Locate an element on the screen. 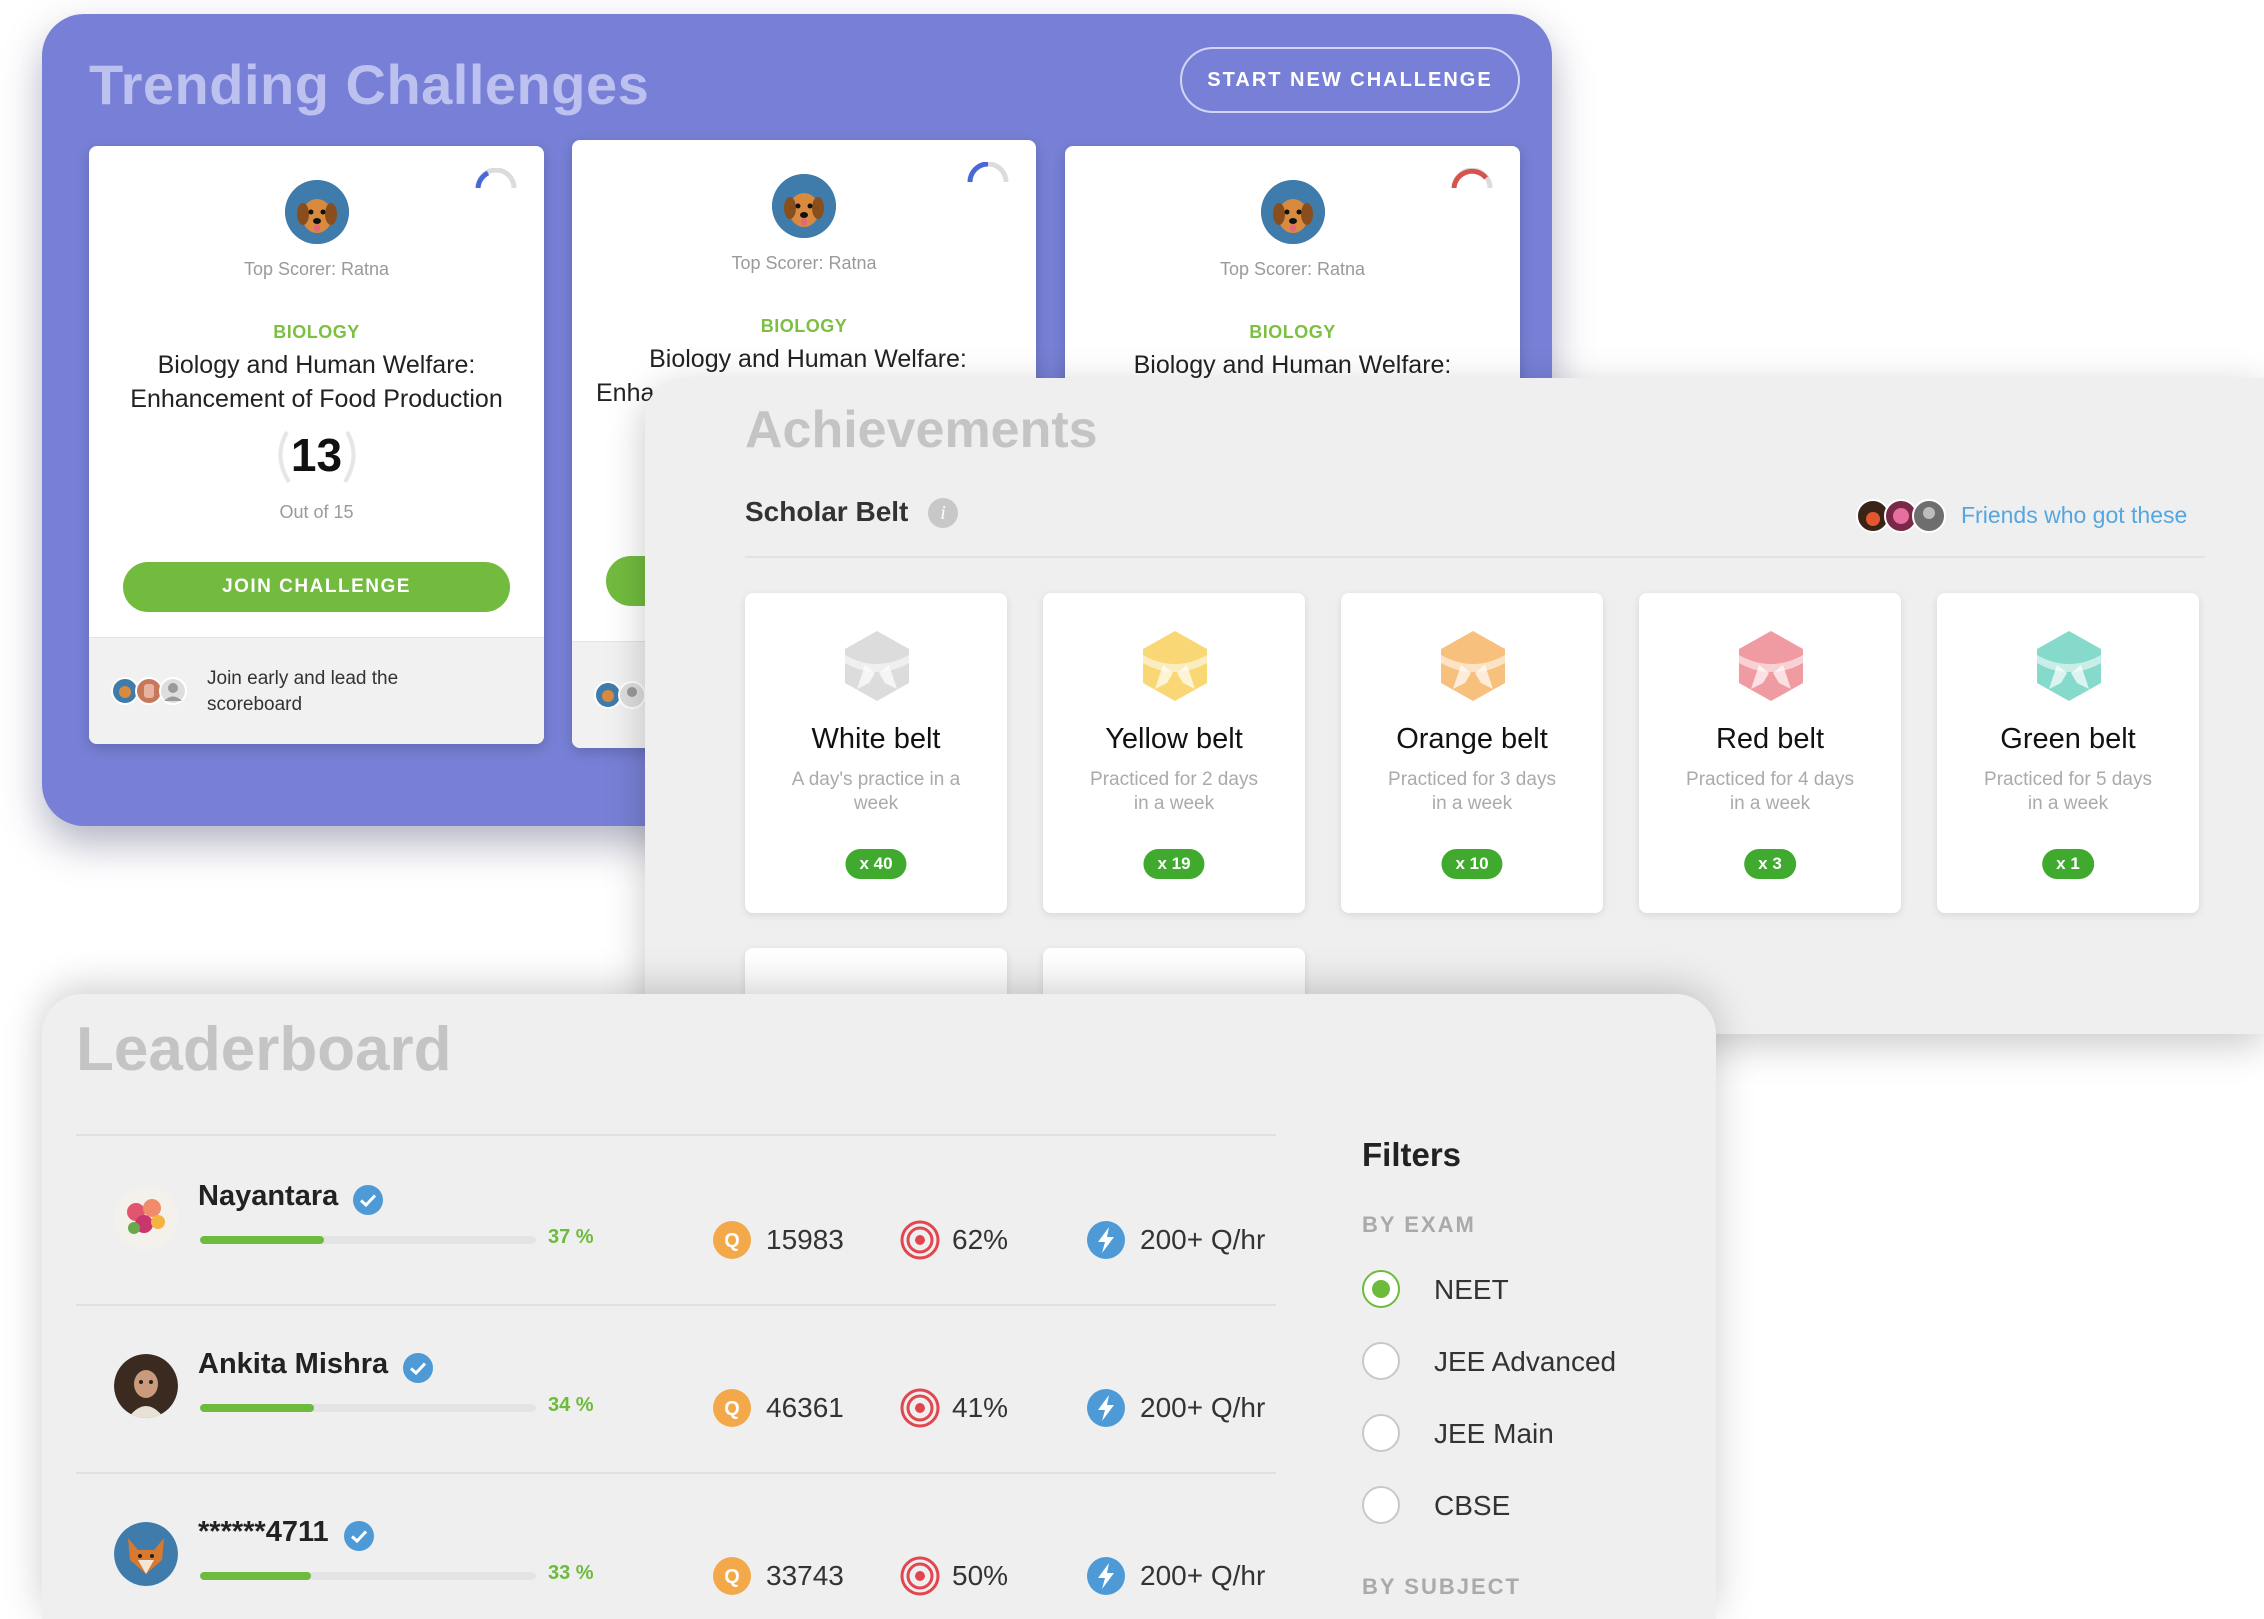  belt-count-badge: x 3 is located at coordinates (1770, 864).